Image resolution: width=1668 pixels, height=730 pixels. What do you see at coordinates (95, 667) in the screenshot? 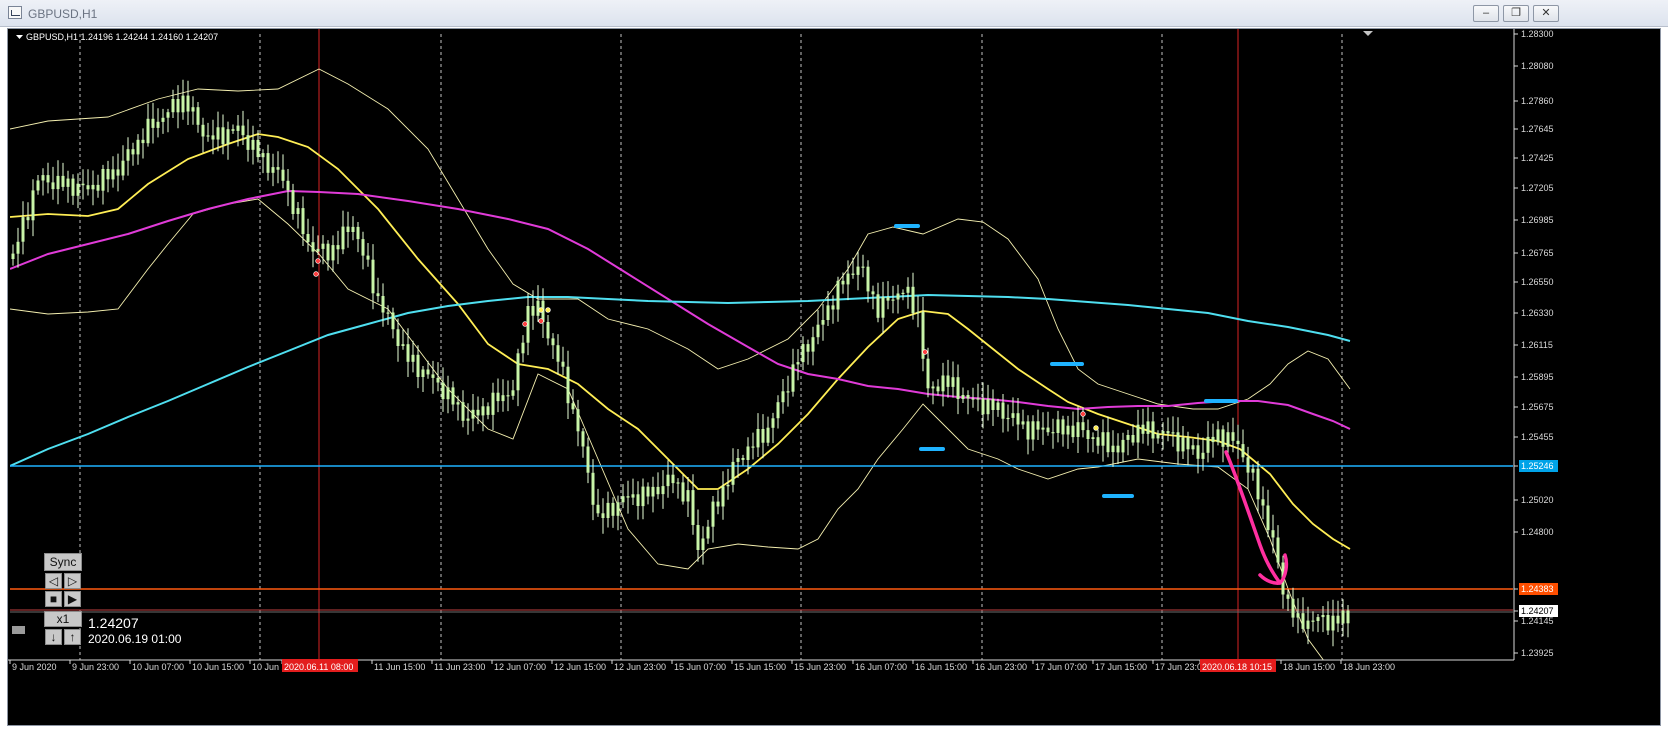
I see `time-axis-label: 9 Jun 23:00` at bounding box center [95, 667].